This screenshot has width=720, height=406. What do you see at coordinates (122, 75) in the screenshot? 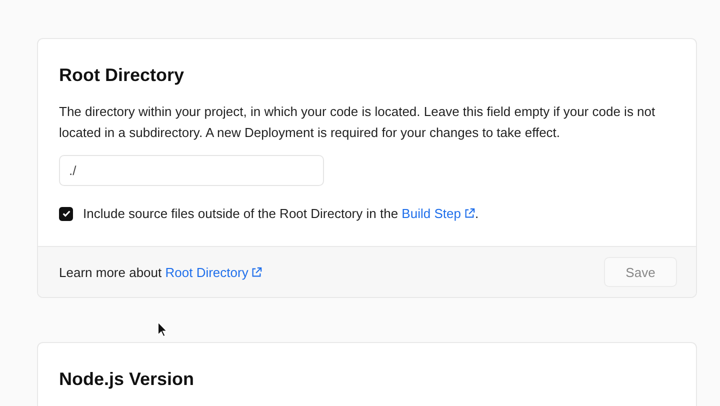
I see `section-title: Root Directory` at bounding box center [122, 75].